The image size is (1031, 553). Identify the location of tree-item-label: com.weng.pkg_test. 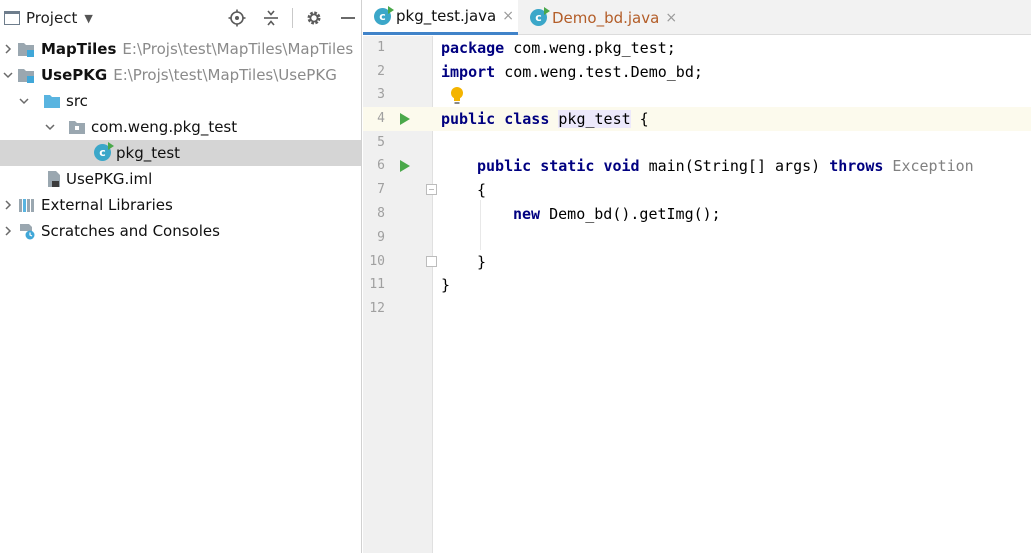
(164, 127).